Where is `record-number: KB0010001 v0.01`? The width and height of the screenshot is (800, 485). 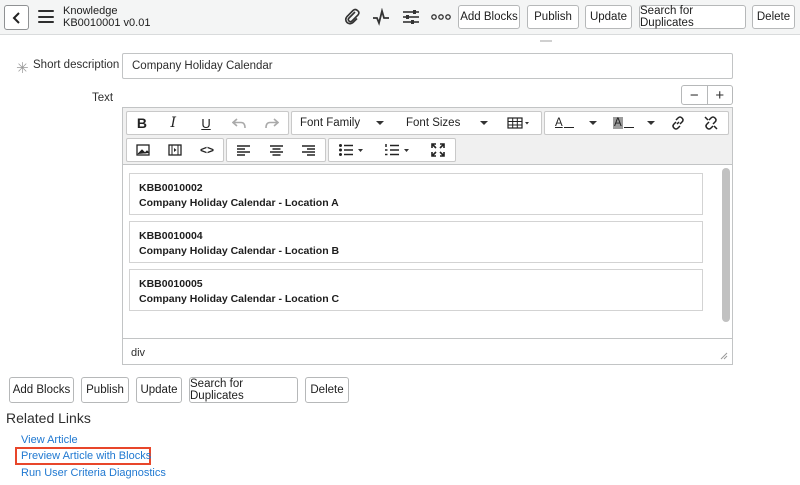 record-number: KB0010001 v0.01 is located at coordinates (107, 23).